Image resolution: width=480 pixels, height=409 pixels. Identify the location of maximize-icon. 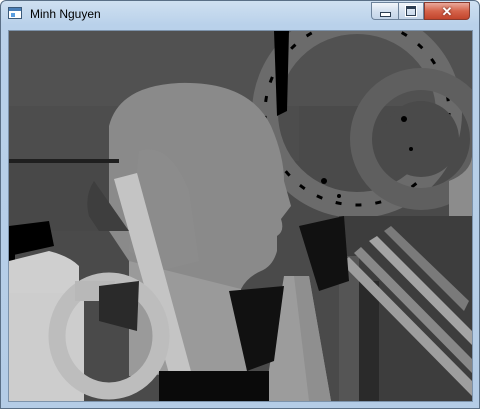
(411, 11).